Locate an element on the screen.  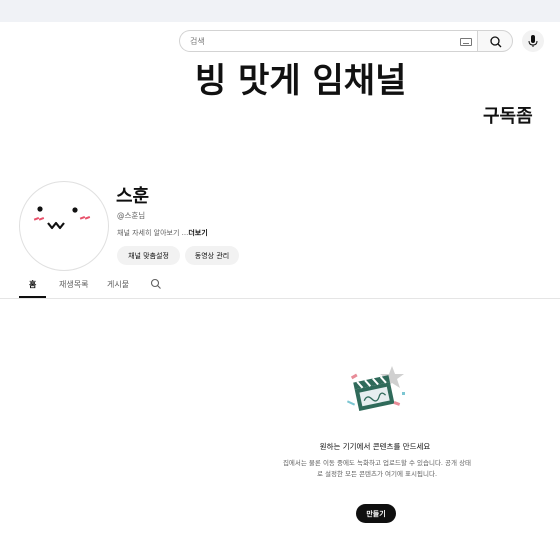
tab-posts: 게시물 is located at coordinates (118, 284).